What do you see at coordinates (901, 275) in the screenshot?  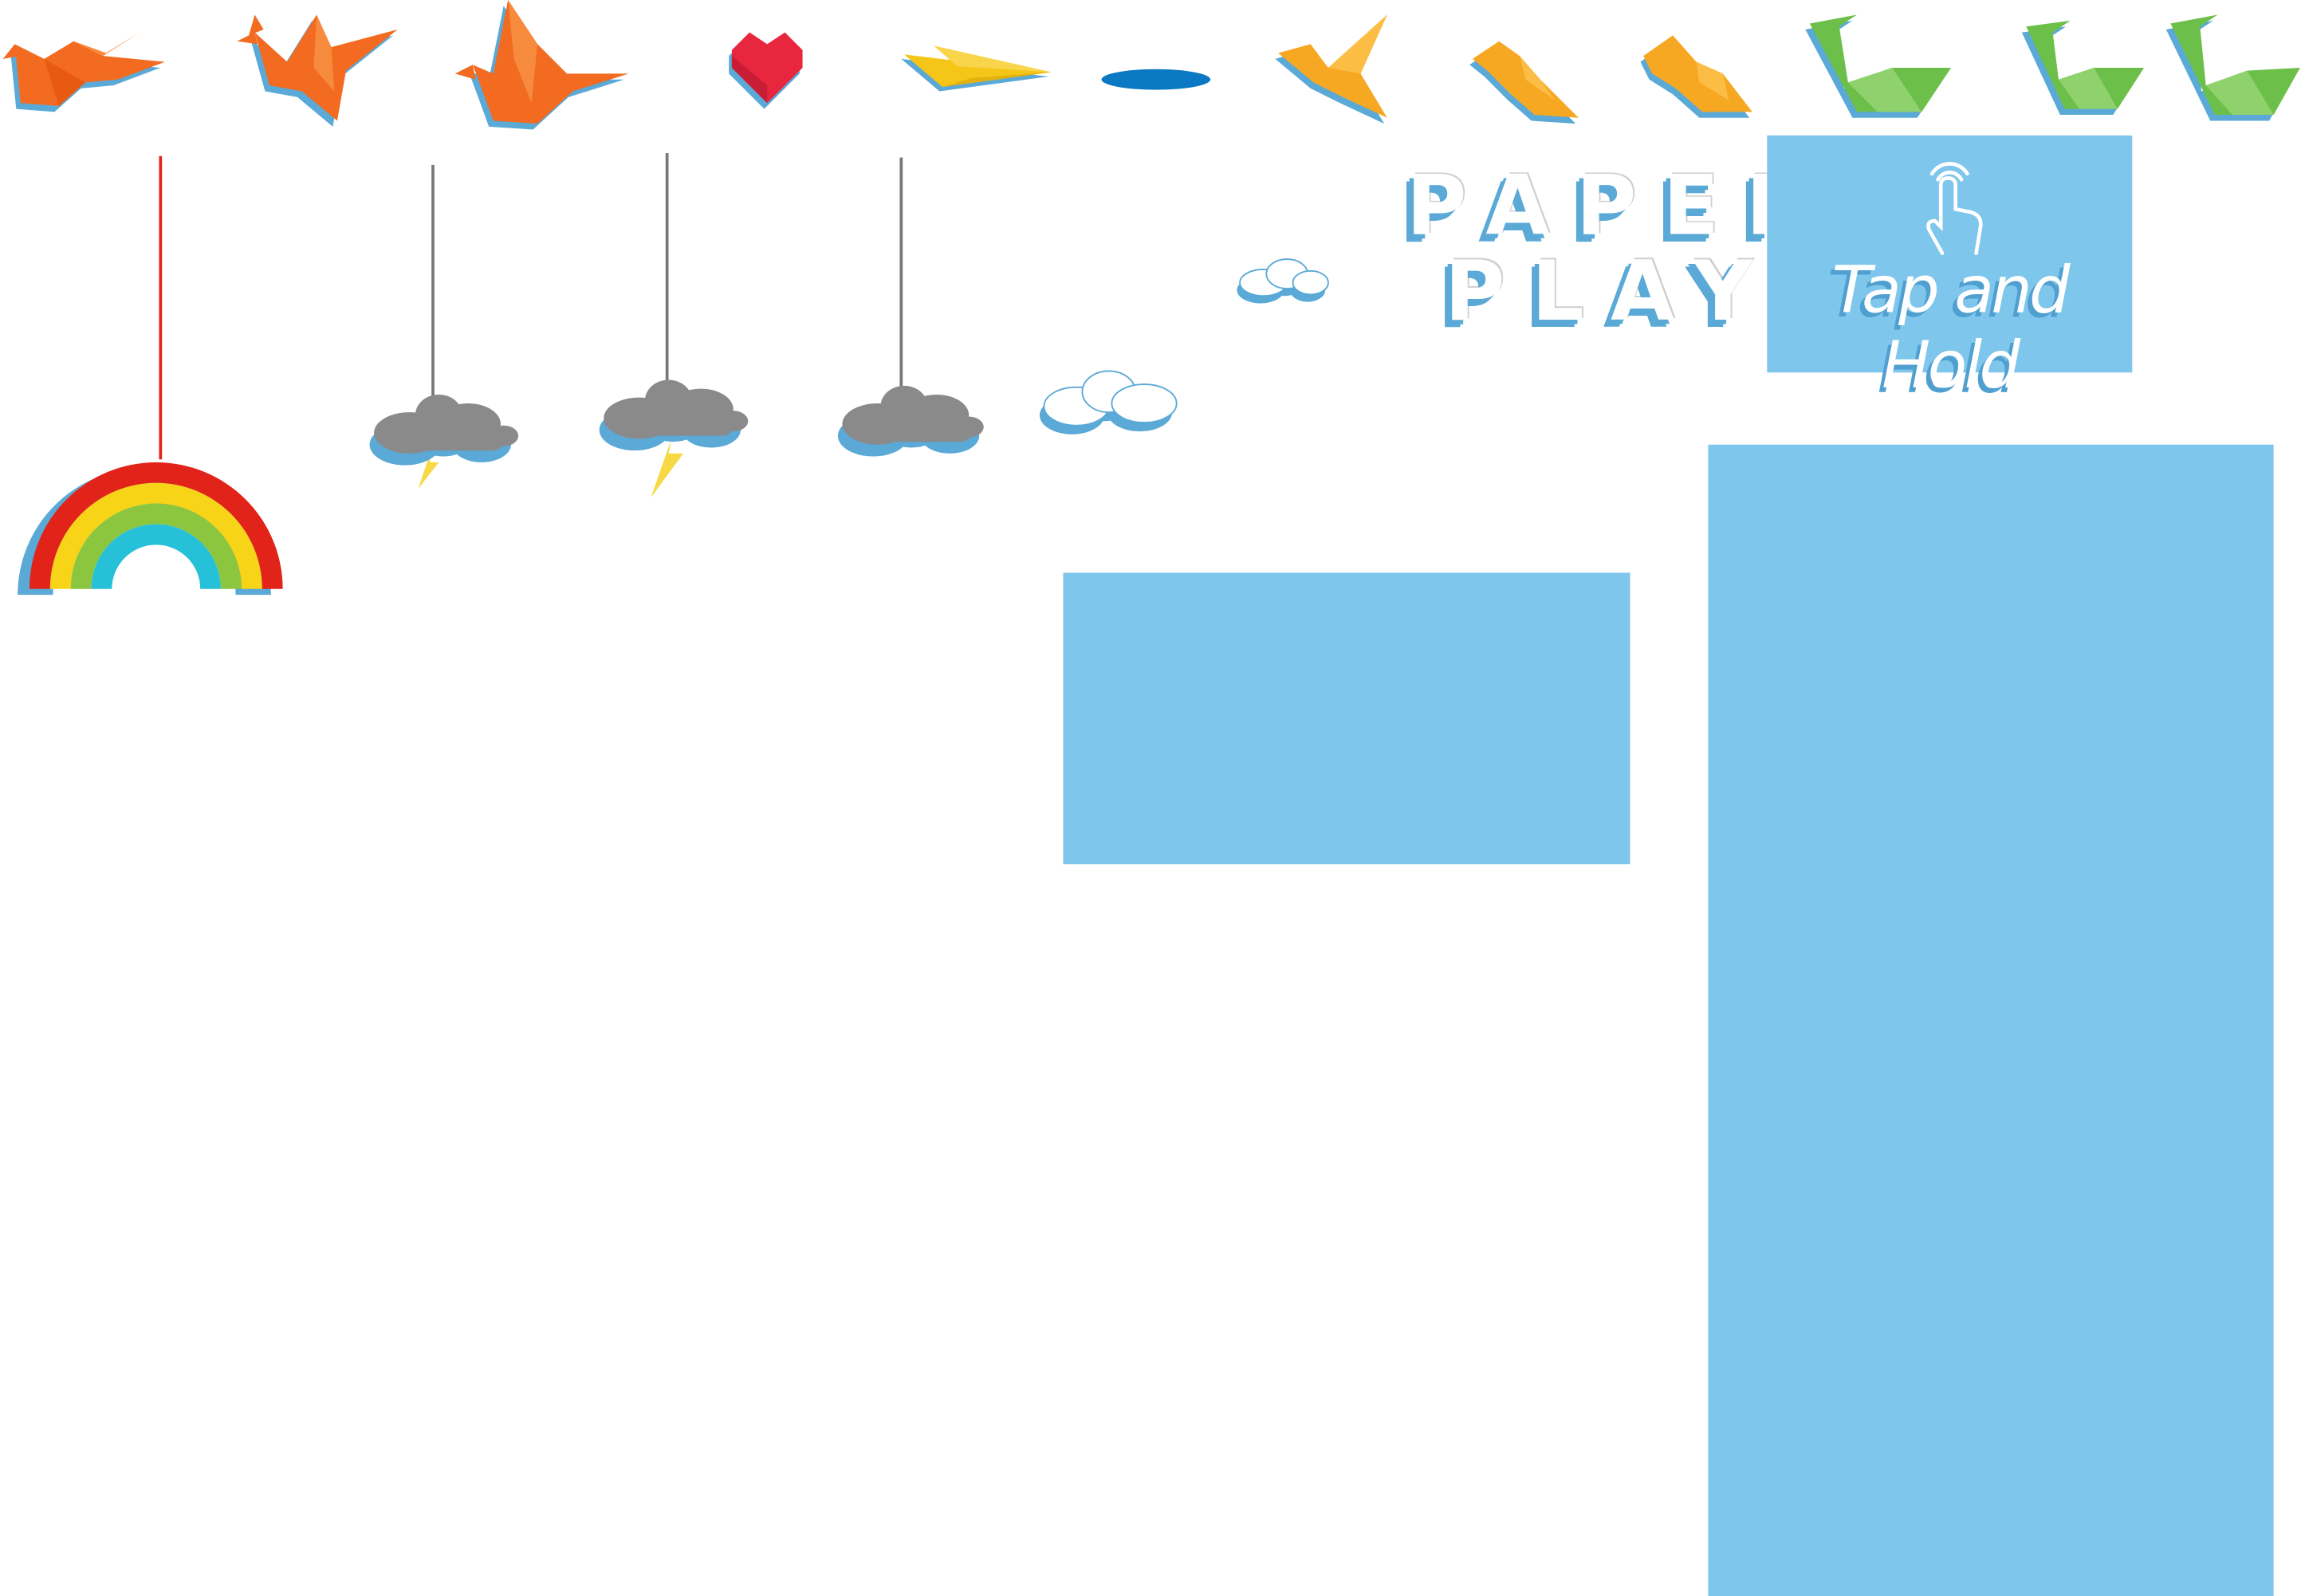 I see `grey-cloud-string` at bounding box center [901, 275].